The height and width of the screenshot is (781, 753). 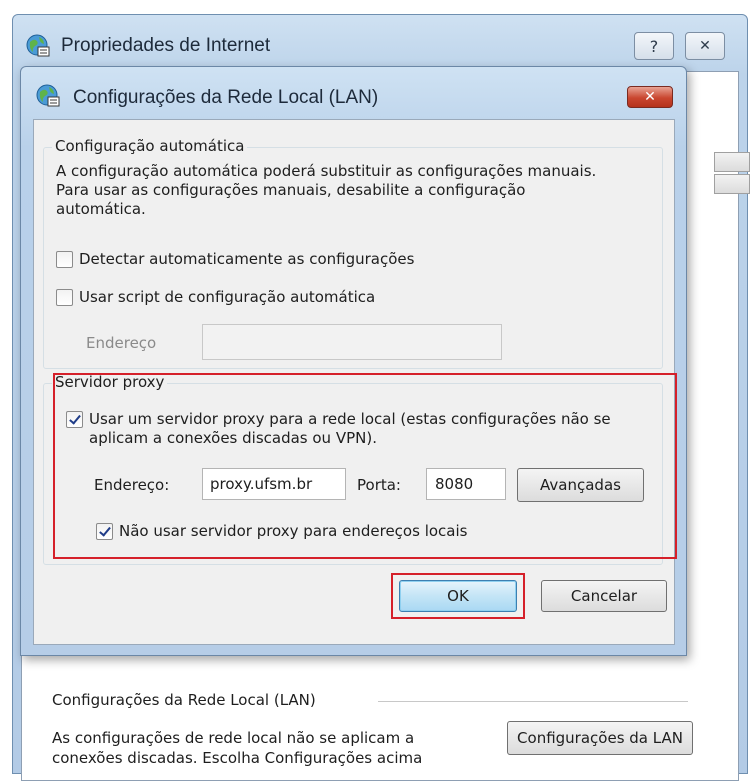 I want to click on auto-script-checkbox, so click(x=64, y=297).